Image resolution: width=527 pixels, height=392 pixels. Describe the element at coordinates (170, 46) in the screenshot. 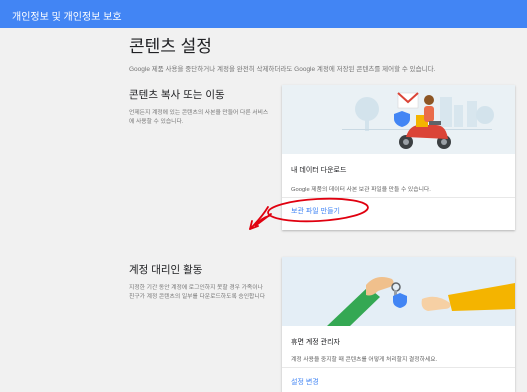

I see `page-title: 콘텐츠 설정` at that location.